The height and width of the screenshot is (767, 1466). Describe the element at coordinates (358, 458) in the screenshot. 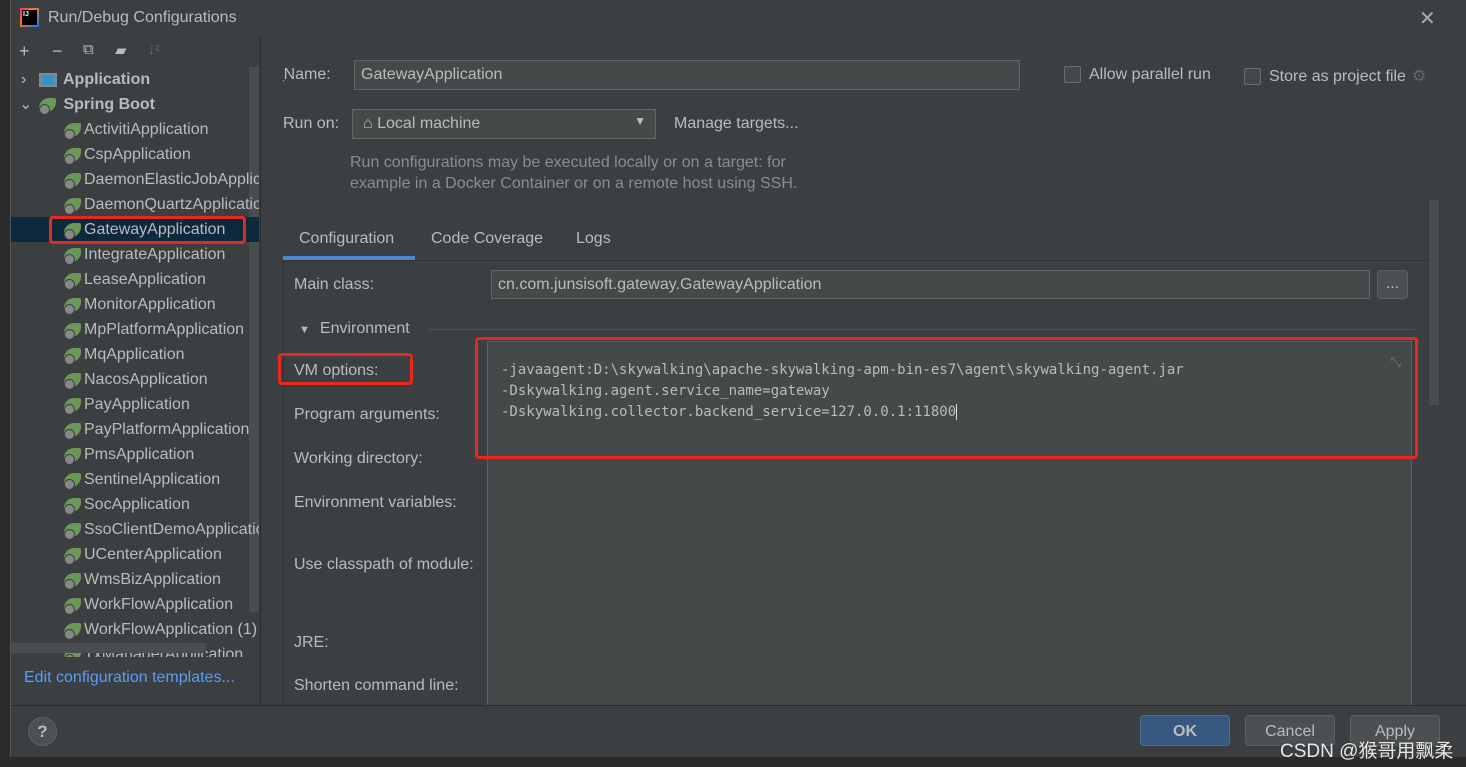

I see `working-directory-label: Working directory:` at that location.